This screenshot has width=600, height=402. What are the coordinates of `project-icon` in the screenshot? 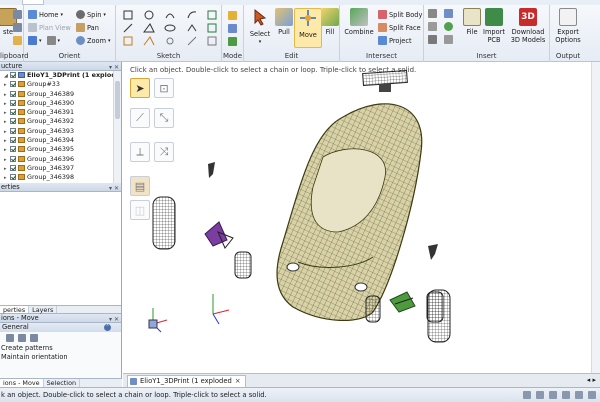 It's located at (382, 40).